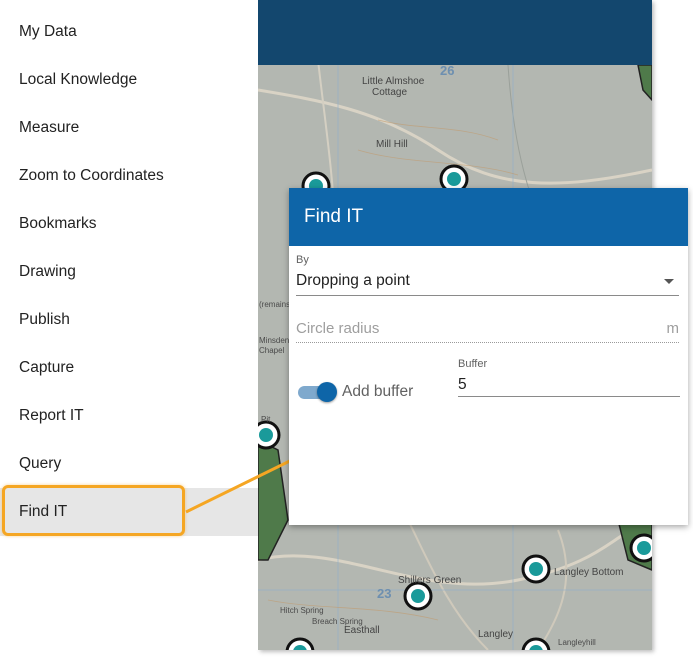 Image resolution: width=693 pixels, height=657 pixels. What do you see at coordinates (129, 416) in the screenshot?
I see `sidebar-item-report-it: Report IT` at bounding box center [129, 416].